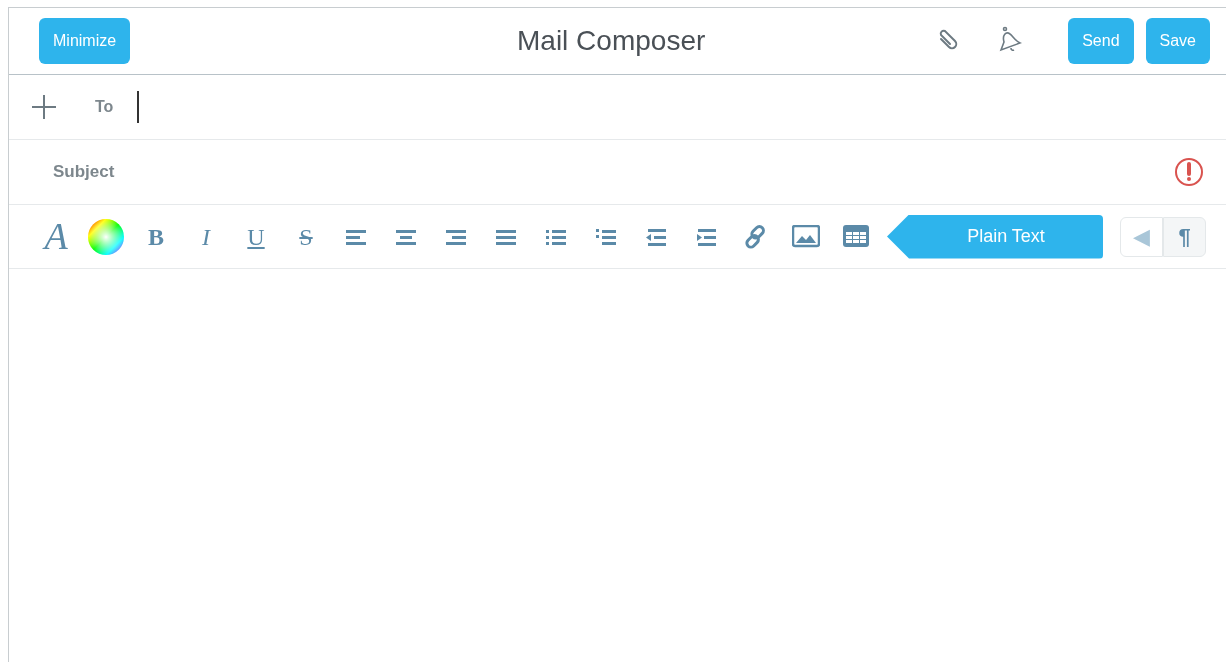  Describe the element at coordinates (256, 236) in the screenshot. I see `underline-button: U` at that location.